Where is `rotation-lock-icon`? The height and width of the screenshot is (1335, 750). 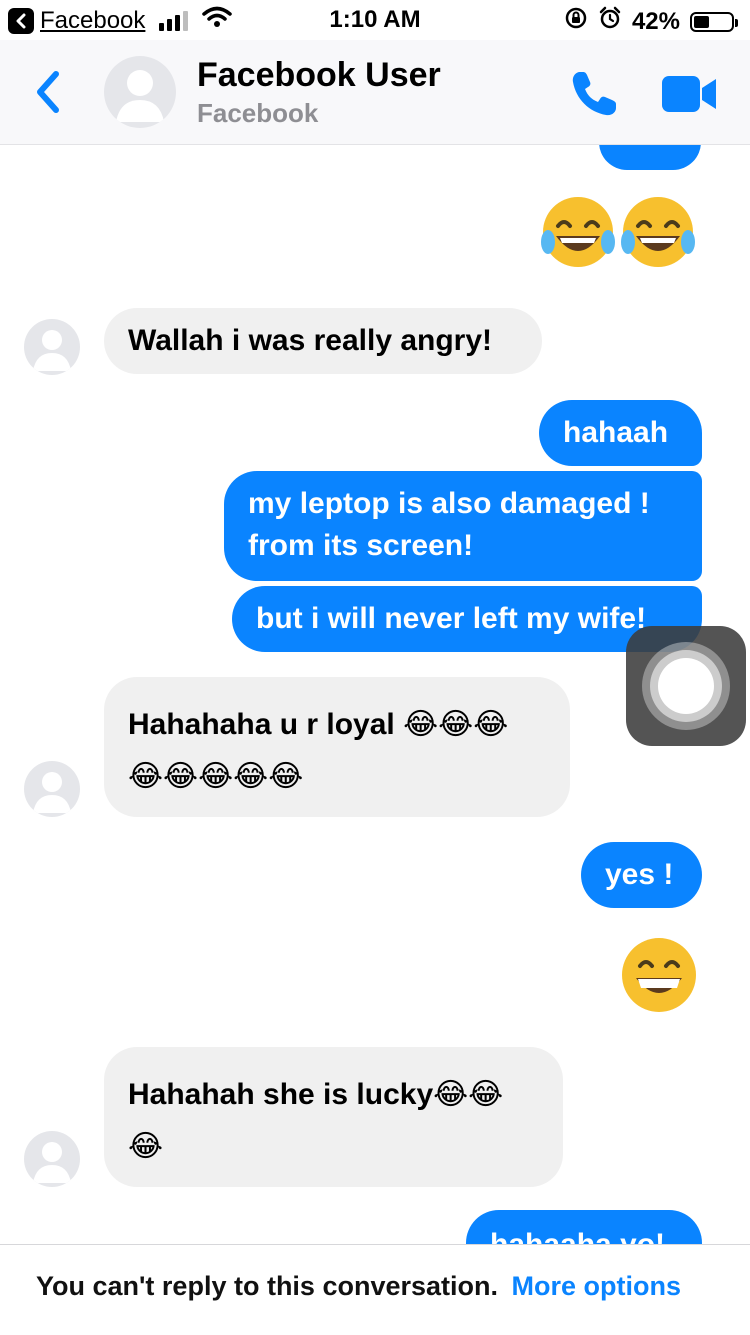
rotation-lock-icon is located at coordinates (576, 21).